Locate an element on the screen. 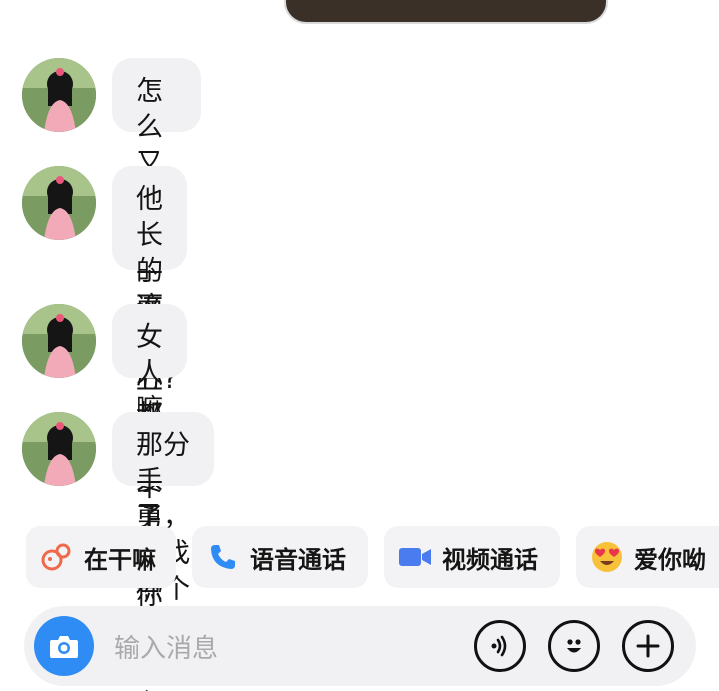 The image size is (719, 691). quick-action-video-call: 视频通话 is located at coordinates (472, 557).